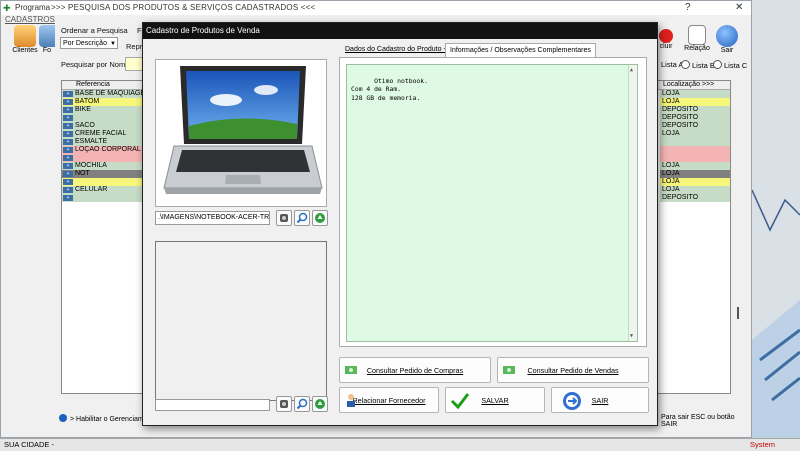  I want to click on ordenar-select: Por Descrição ▼, so click(89, 43).